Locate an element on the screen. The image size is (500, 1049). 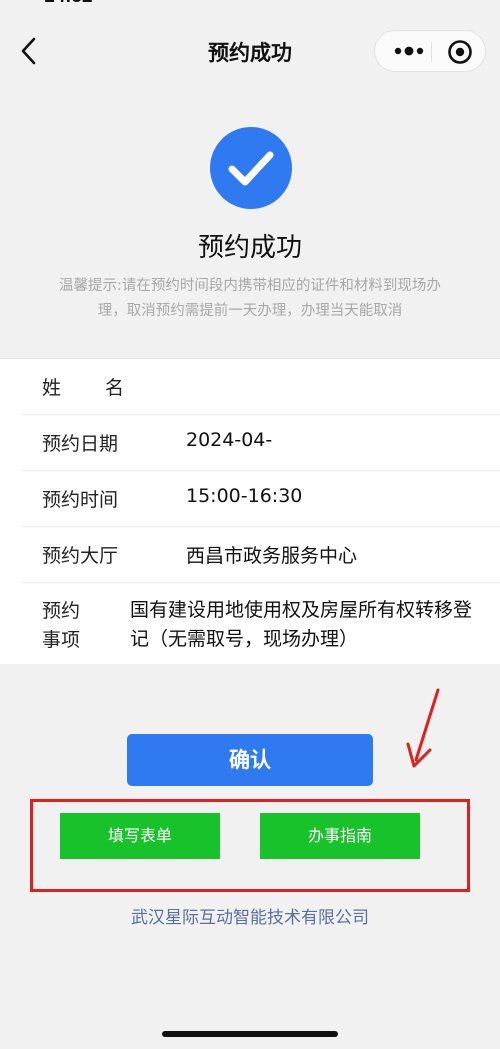
status-bar: 14:52 ▮▮ ◔ ▭ is located at coordinates (250, 4).